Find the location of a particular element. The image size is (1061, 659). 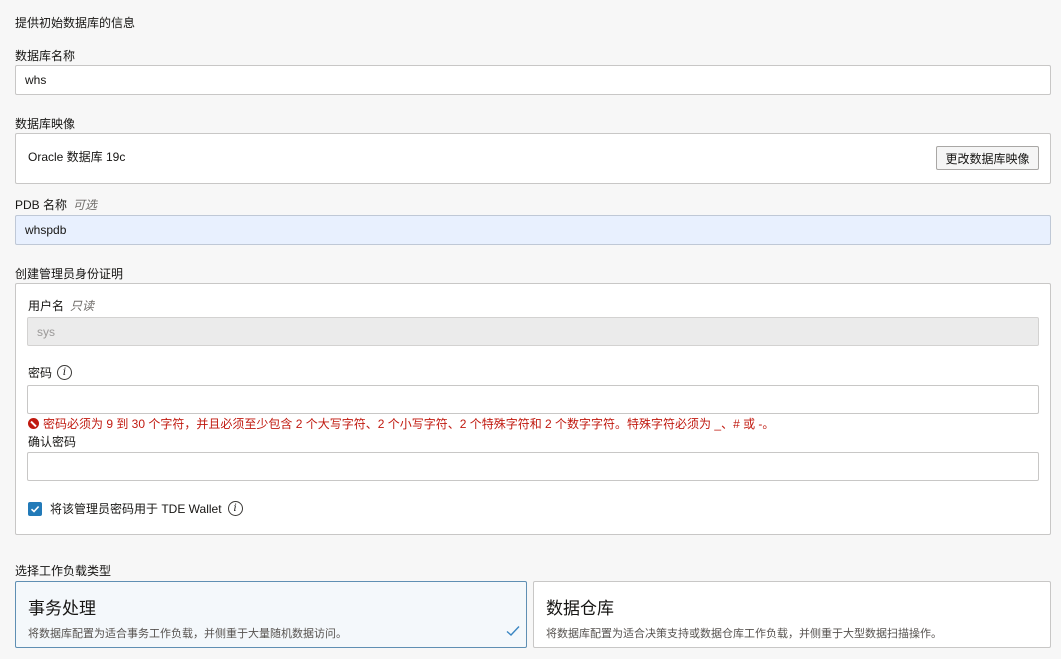

pdb-name-input: whspdb is located at coordinates (533, 230).